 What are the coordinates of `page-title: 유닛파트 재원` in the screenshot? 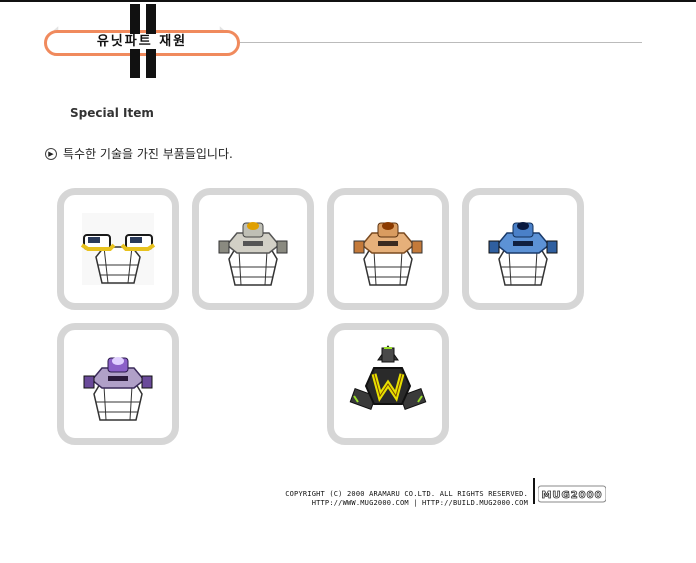 It's located at (142, 42).